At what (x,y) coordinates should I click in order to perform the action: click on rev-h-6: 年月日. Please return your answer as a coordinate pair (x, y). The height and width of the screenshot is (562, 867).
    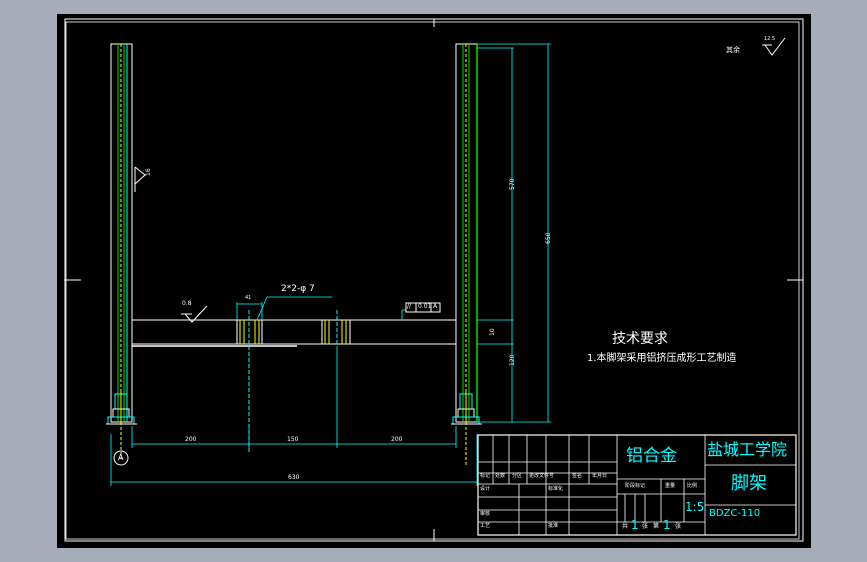
    Looking at the image, I should click on (600, 476).